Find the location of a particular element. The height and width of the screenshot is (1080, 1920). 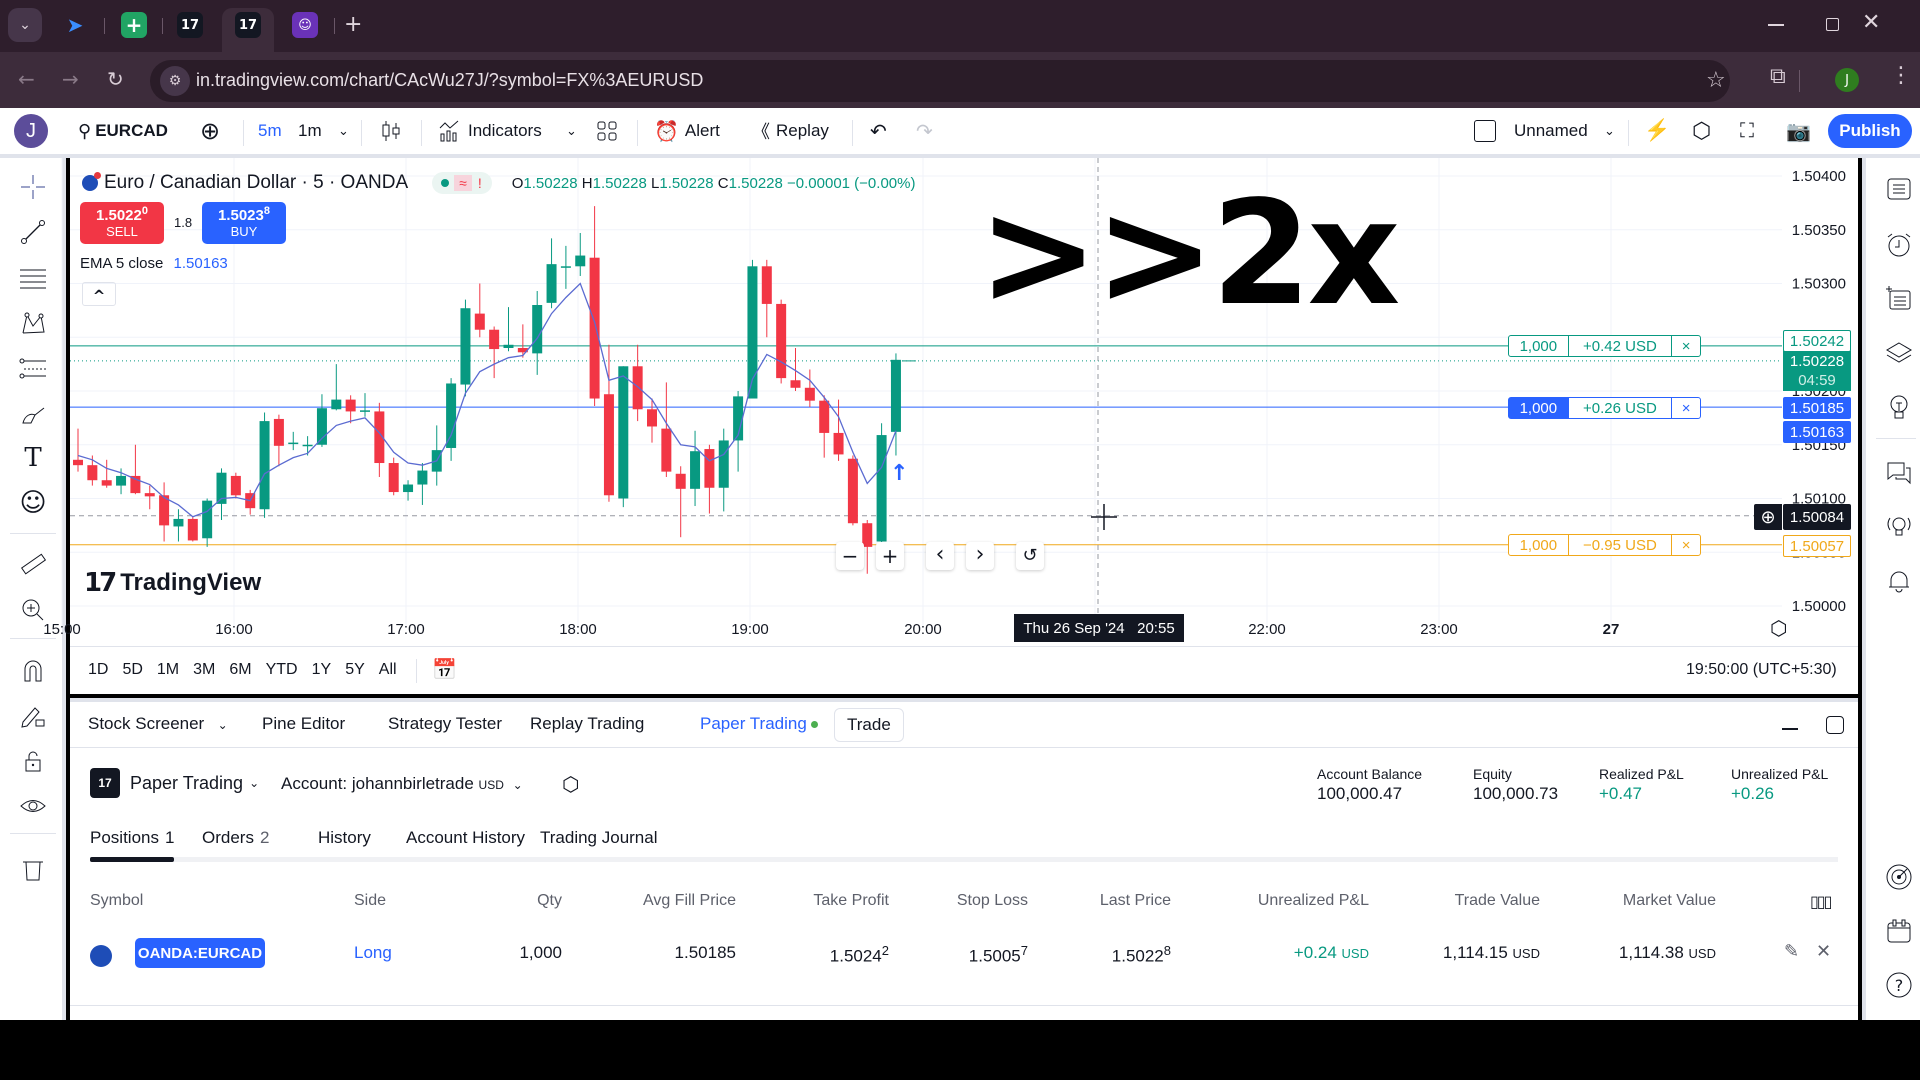

layouts-button is located at coordinates (607, 131).